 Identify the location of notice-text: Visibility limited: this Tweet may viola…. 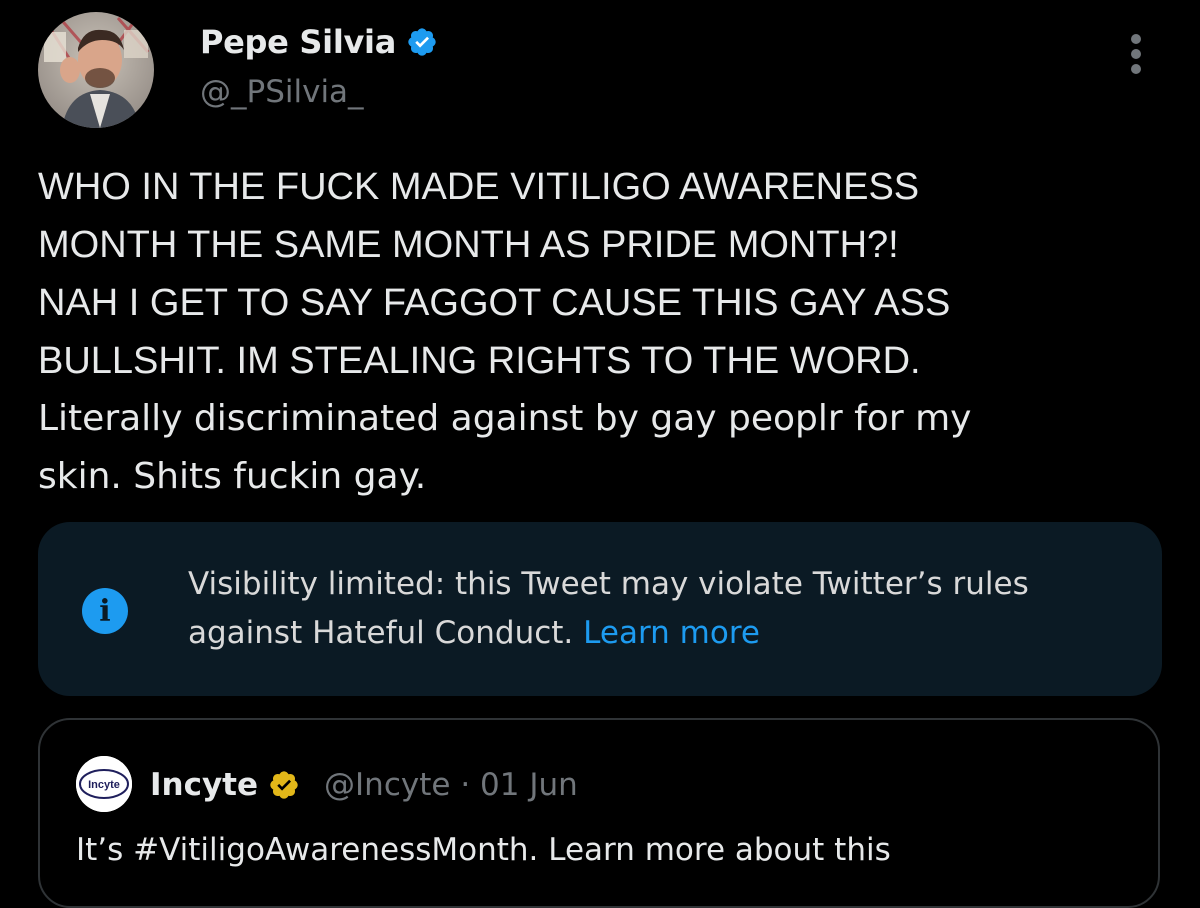
(668, 609).